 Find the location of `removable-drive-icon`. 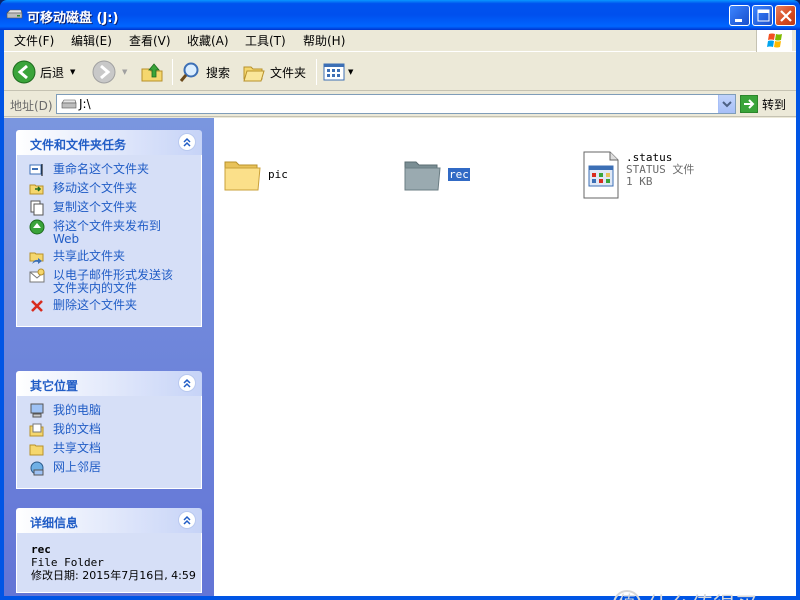

removable-drive-icon is located at coordinates (14, 14).